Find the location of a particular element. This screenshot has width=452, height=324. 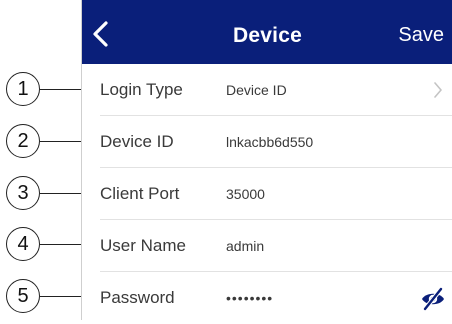

login-type-label: Login Type is located at coordinates (141, 89).